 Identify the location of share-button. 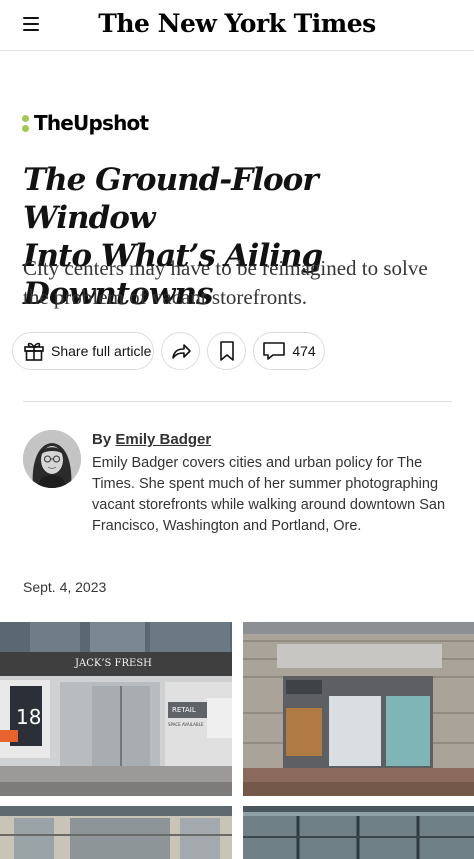
(180, 351).